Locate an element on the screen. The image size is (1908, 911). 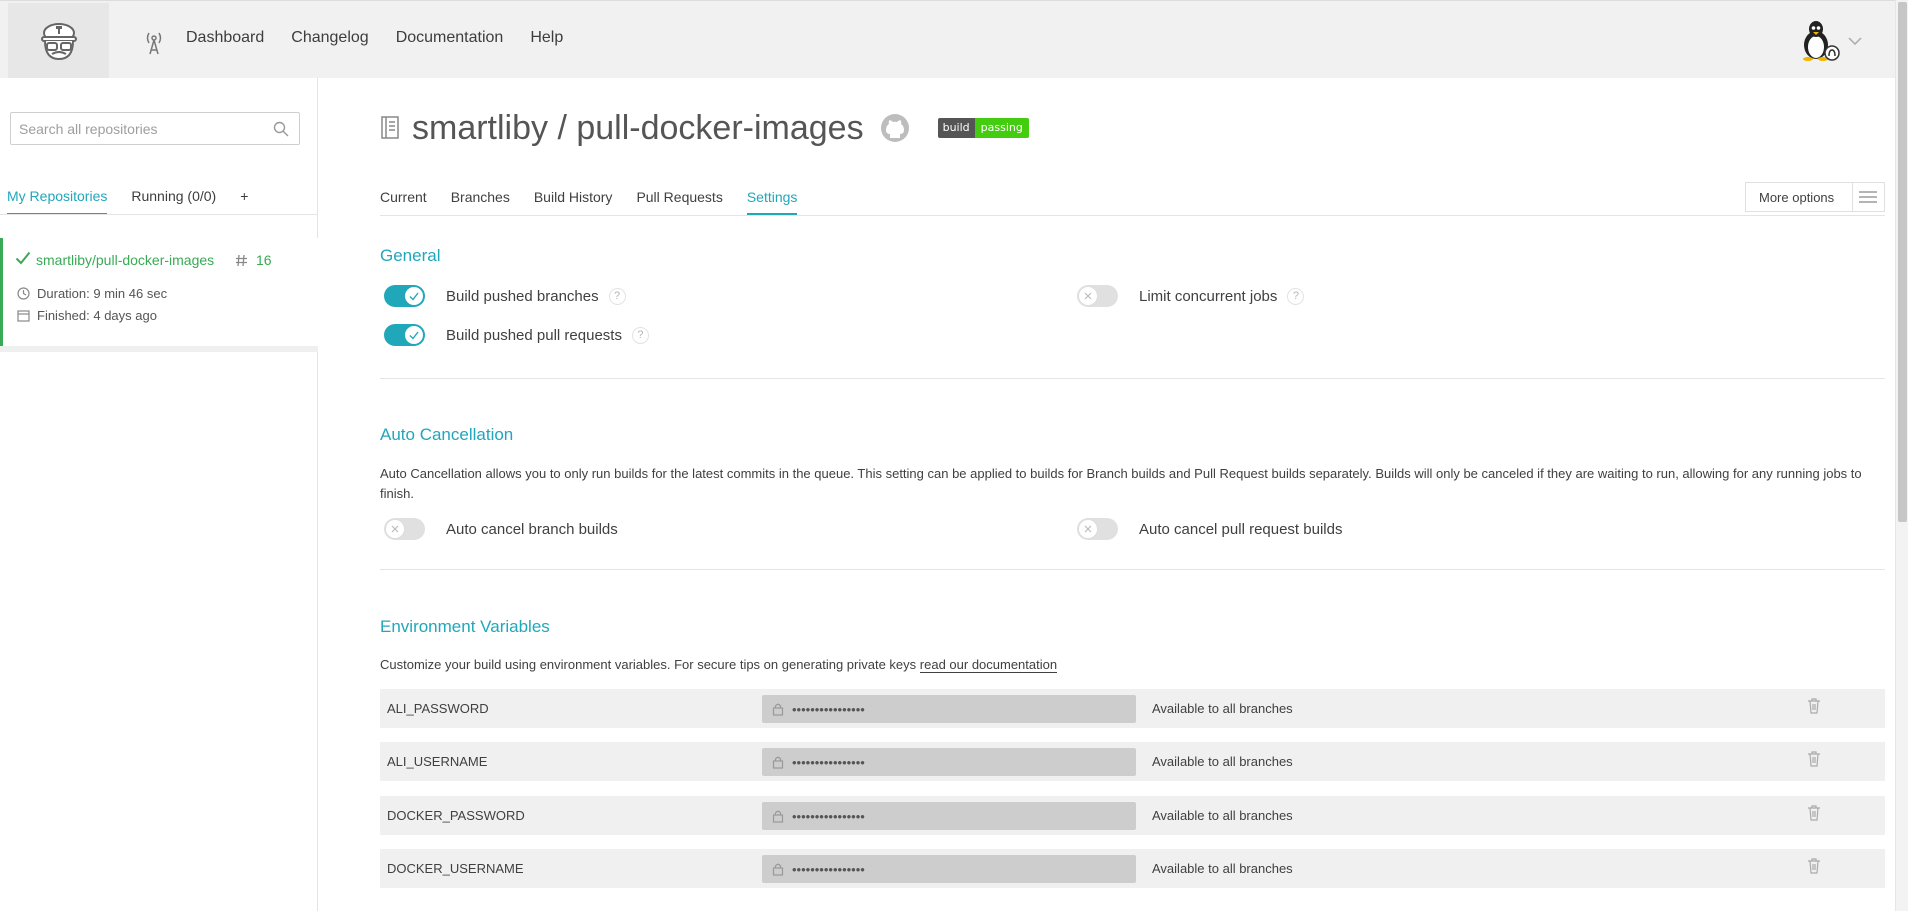
tab-branches: Branches is located at coordinates (480, 202).